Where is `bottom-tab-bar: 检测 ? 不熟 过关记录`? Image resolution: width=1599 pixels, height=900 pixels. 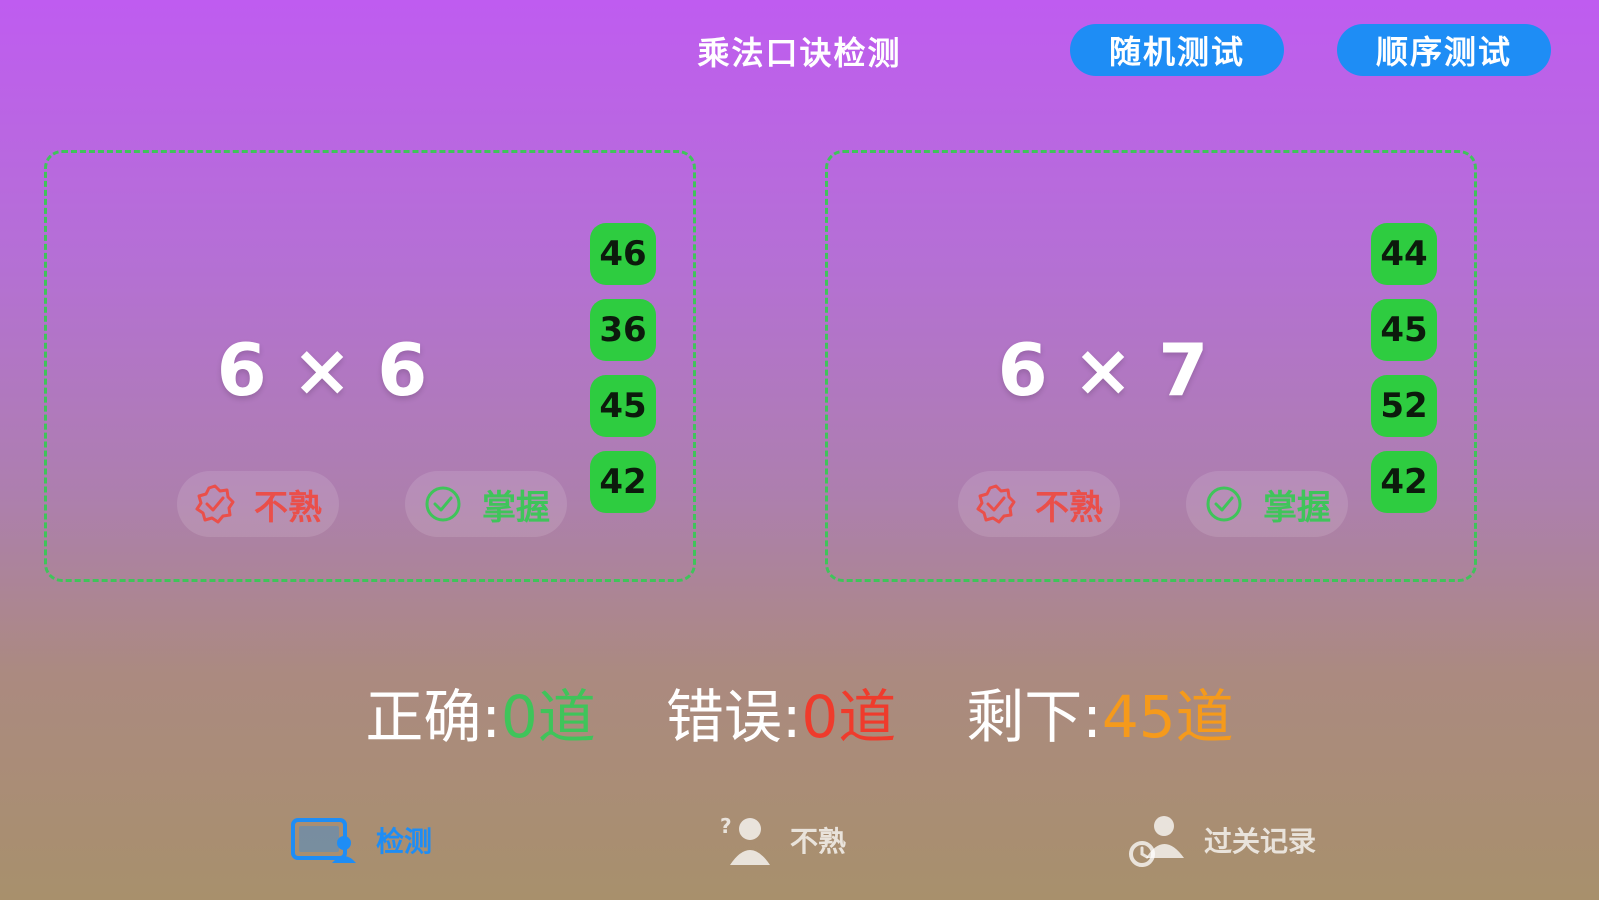
bottom-tab-bar: 检测 ? 不熟 过关记录 is located at coordinates (799, 845).